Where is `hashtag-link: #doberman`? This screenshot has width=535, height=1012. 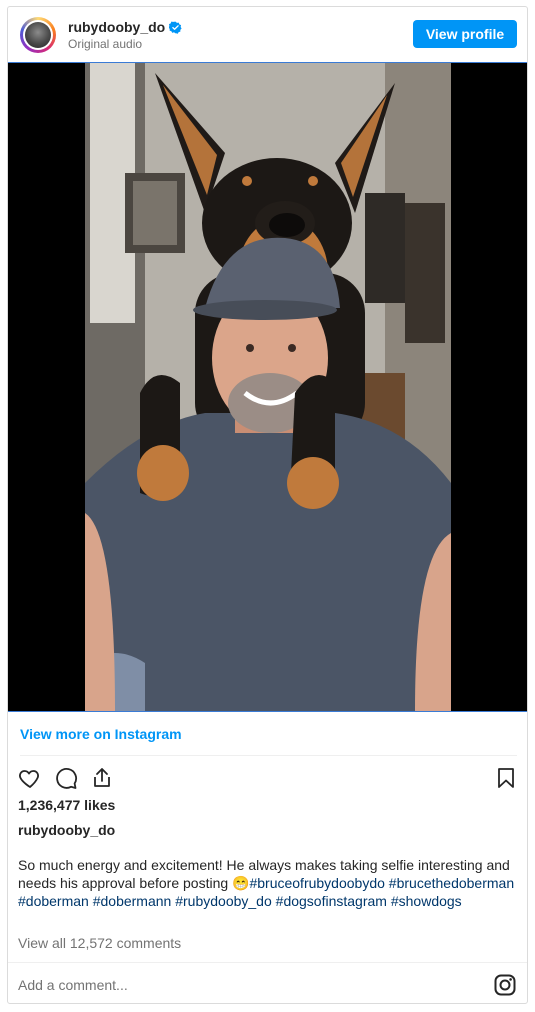 hashtag-link: #doberman is located at coordinates (53, 901).